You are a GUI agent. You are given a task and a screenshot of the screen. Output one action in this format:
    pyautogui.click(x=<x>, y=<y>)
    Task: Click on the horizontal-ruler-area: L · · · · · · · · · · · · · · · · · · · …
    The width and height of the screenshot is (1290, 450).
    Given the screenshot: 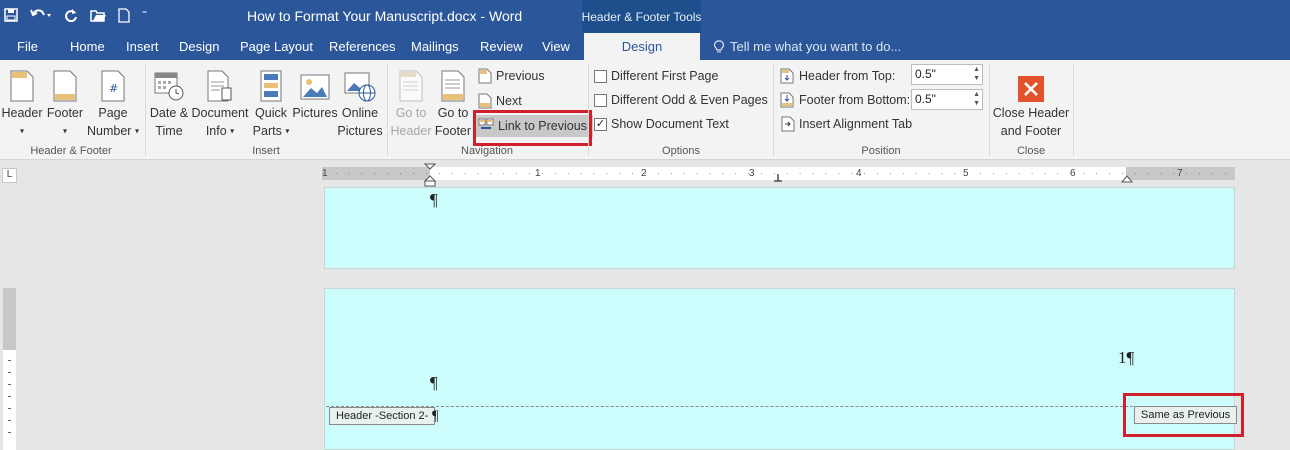 What is the action you would take?
    pyautogui.click(x=645, y=174)
    